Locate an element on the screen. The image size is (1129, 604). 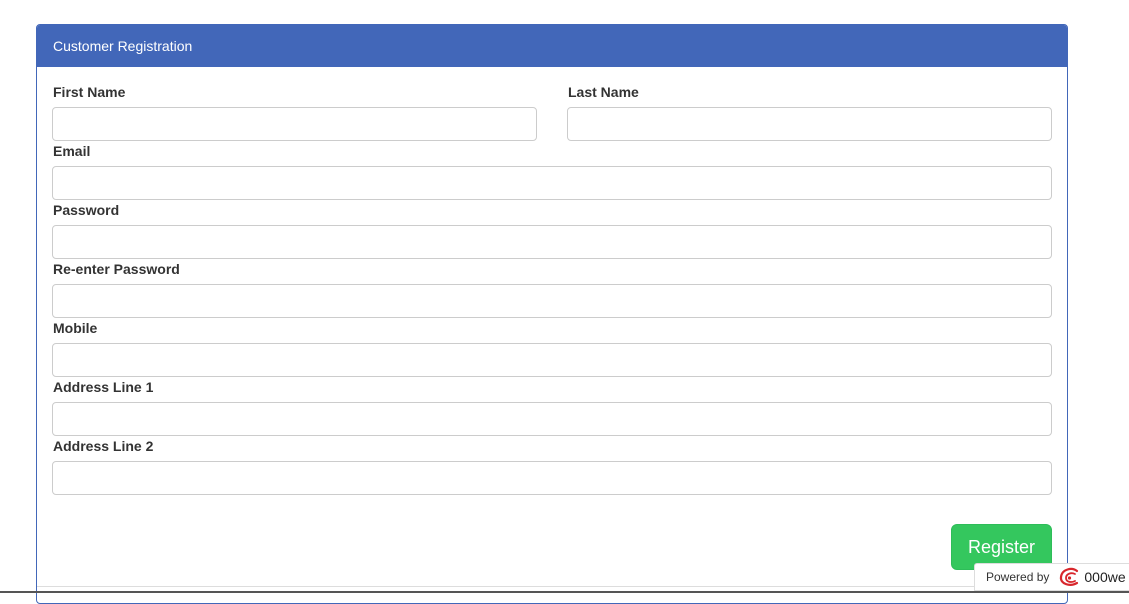
panel-title: Customer Registration is located at coordinates (123, 46).